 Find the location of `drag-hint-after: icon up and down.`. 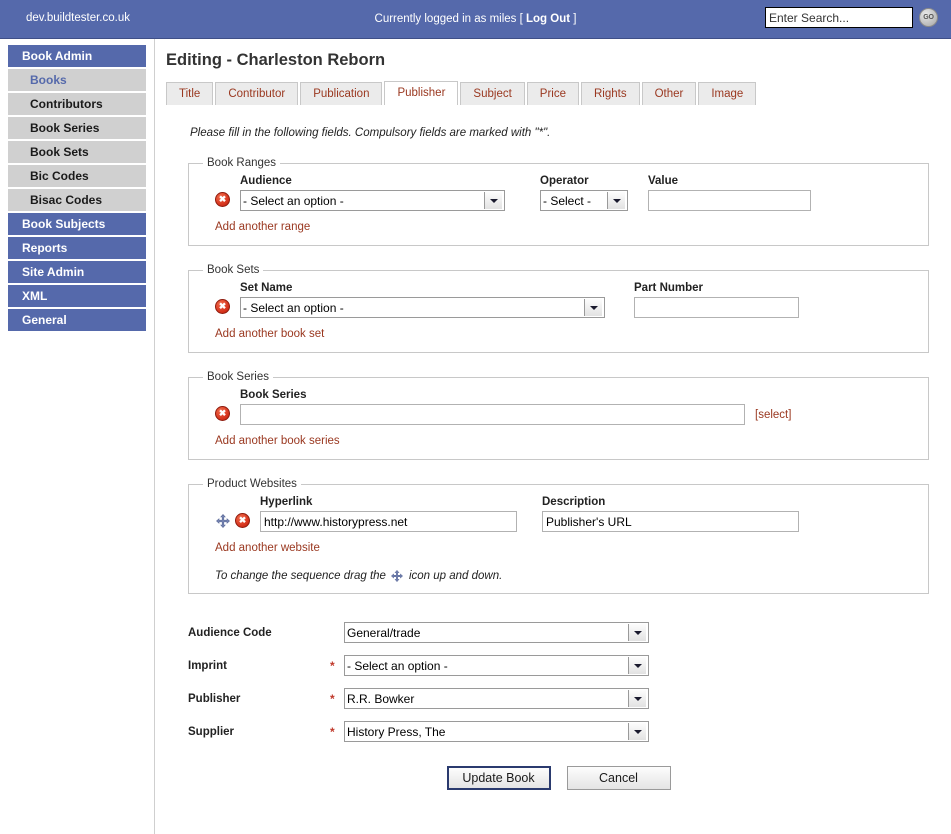

drag-hint-after: icon up and down. is located at coordinates (455, 575).